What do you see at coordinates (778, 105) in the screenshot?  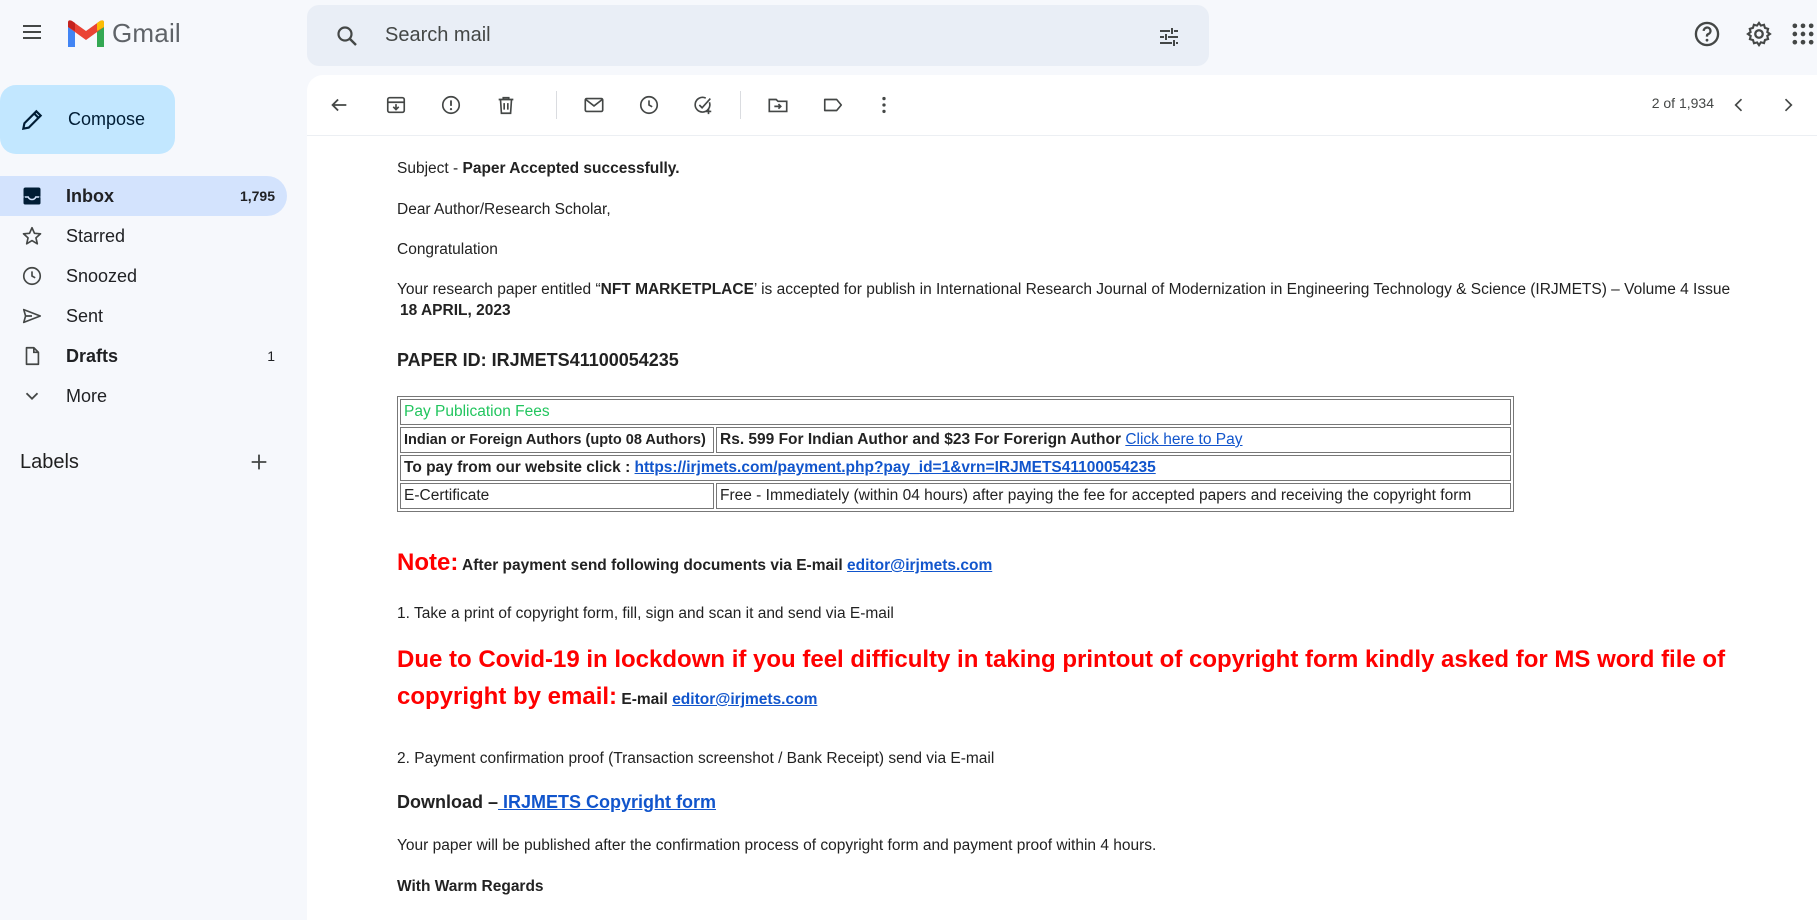 I see `move-to-folder-icon` at bounding box center [778, 105].